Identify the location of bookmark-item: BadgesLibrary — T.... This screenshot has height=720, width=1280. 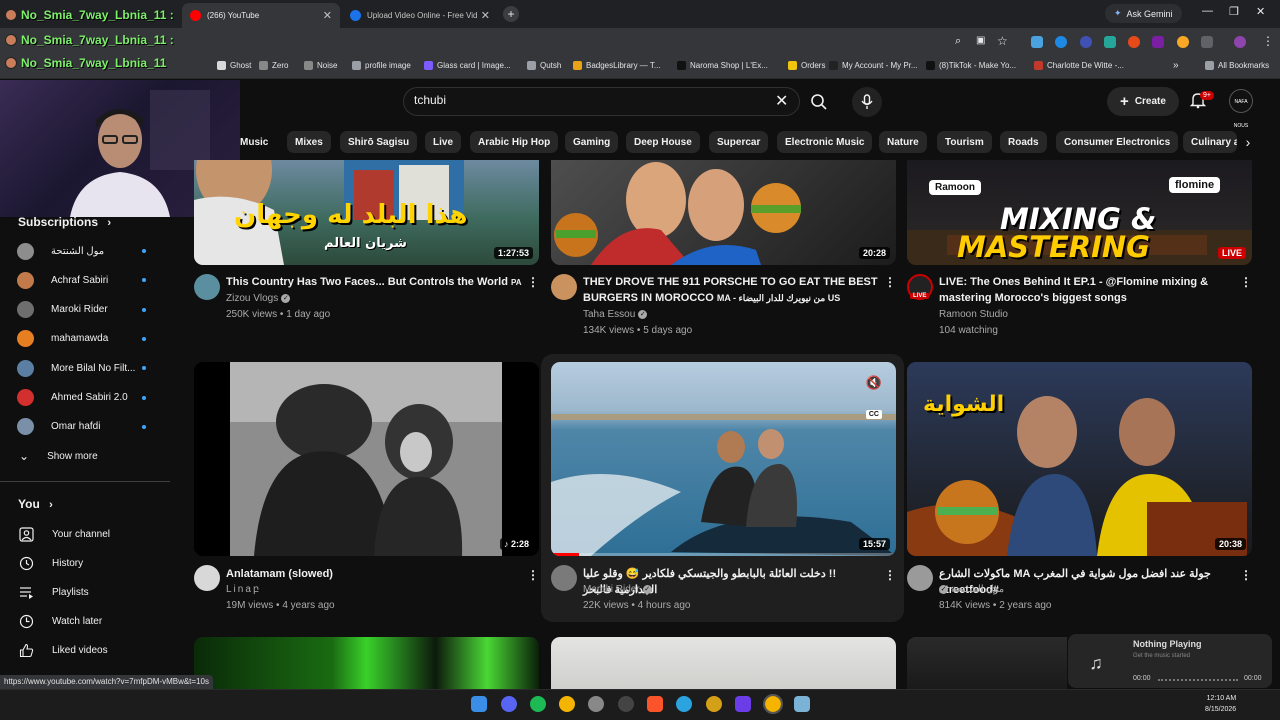
(617, 65).